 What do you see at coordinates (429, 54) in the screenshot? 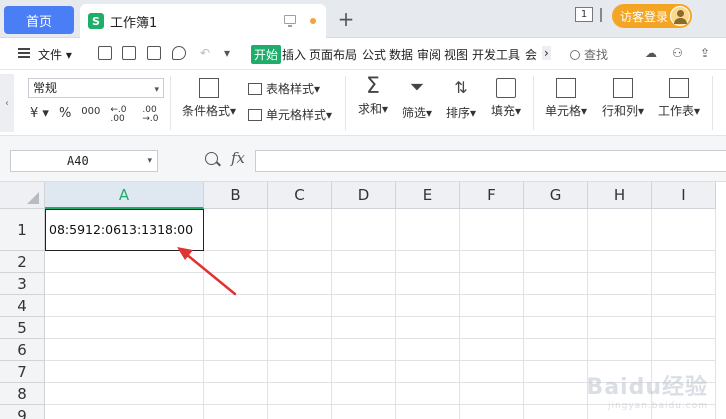
I see `tab-review: 审阅` at bounding box center [429, 54].